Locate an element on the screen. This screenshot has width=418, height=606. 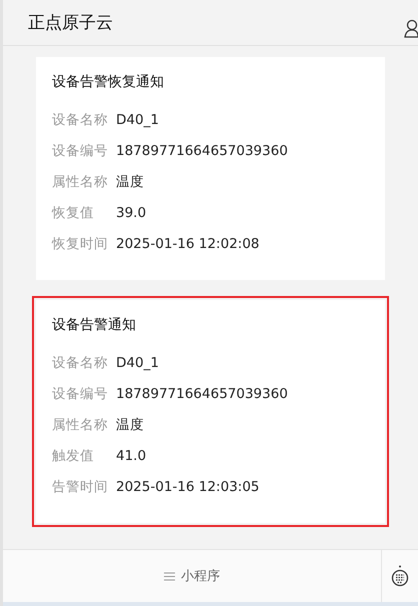
card-title: 设备告警通知 is located at coordinates (94, 325).